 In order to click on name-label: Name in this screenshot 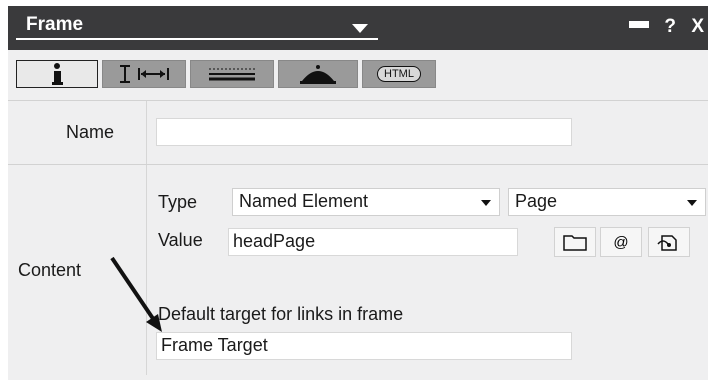, I will do `click(90, 132)`.